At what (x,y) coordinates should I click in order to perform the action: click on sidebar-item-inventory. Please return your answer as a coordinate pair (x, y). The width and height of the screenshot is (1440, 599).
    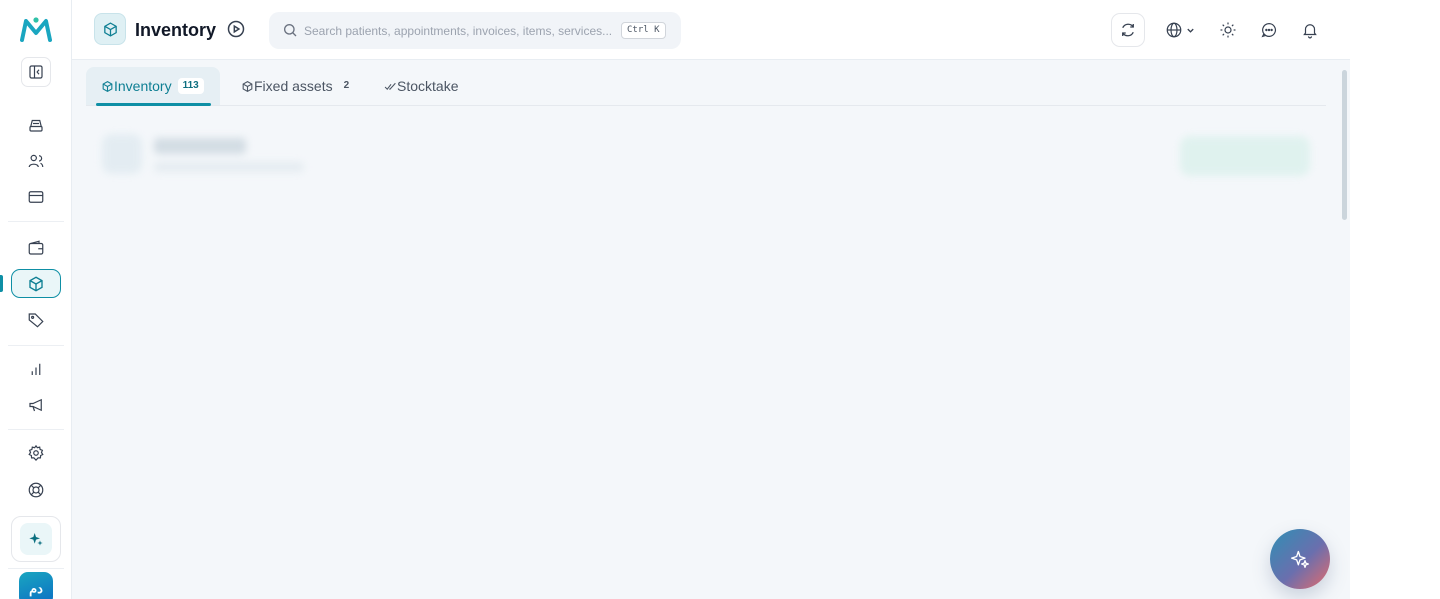
    Looking at the image, I should click on (36, 283).